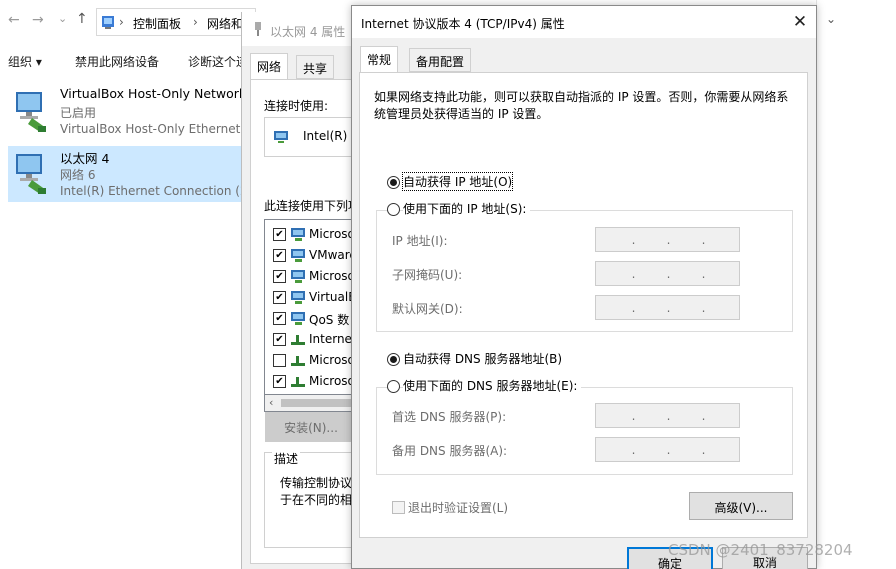 Image resolution: width=896 pixels, height=569 pixels. Describe the element at coordinates (62, 18) in the screenshot. I see `recent-chevron-icon: ⌄` at that location.